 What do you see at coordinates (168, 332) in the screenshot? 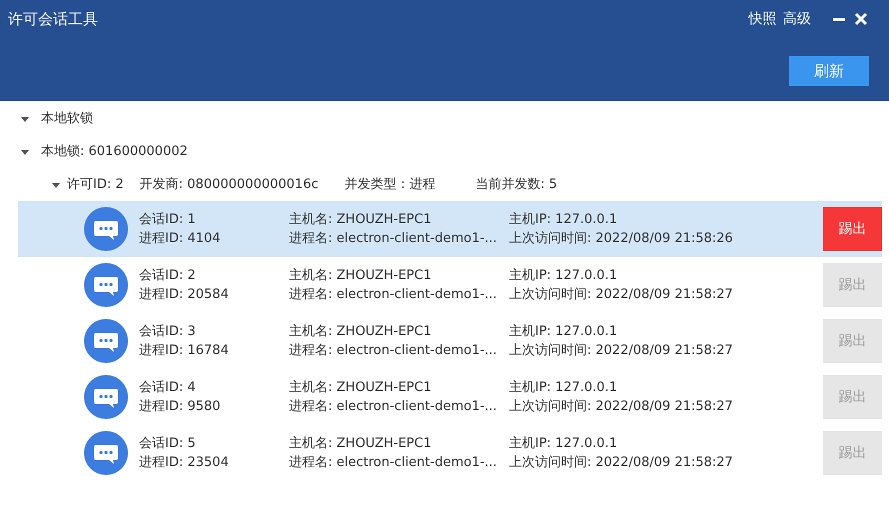
I see `session-id: 会话ID: 3` at bounding box center [168, 332].